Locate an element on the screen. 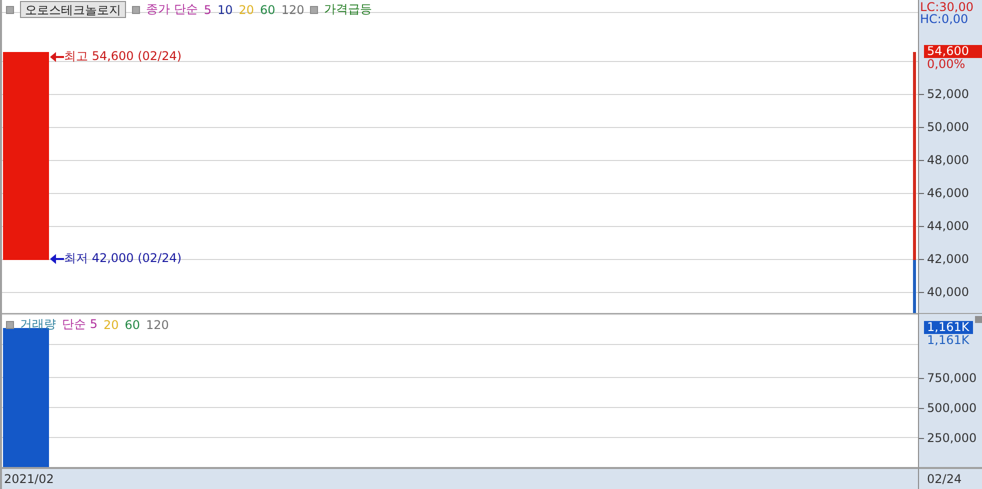 The height and width of the screenshot is (489, 982). high-price-label: 최고 54,600 (02/24) is located at coordinates (123, 56).